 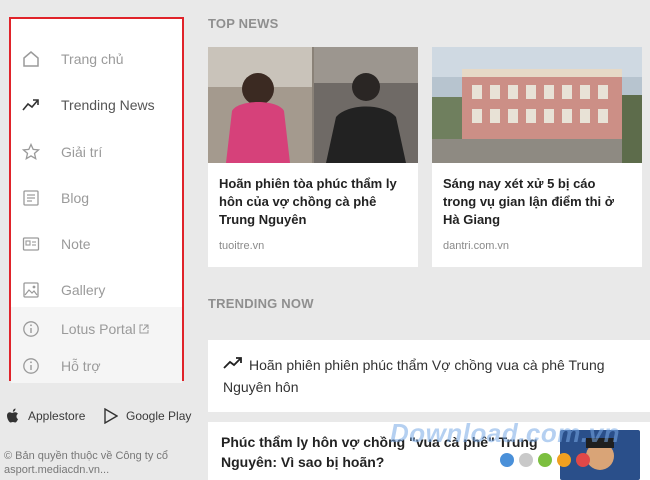 What do you see at coordinates (75, 198) in the screenshot?
I see `sidebar-item-label: Blog` at bounding box center [75, 198].